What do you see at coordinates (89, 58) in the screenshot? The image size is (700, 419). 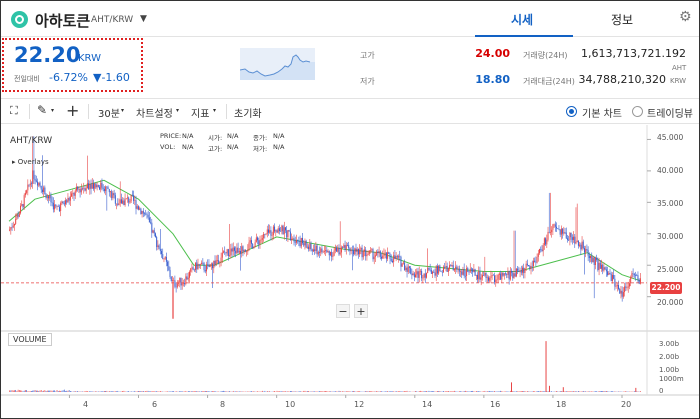 I see `price-unit: KRW` at bounding box center [89, 58].